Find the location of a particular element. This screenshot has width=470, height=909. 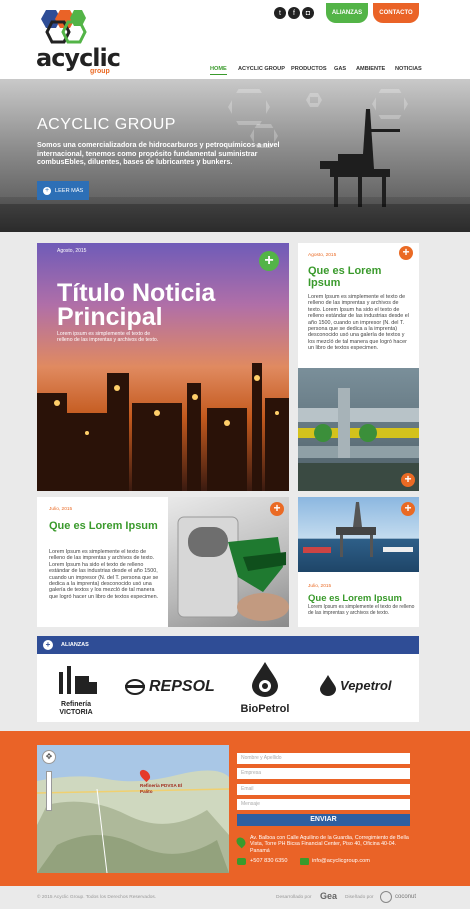

alianzas-button: ALIANZAS is located at coordinates (347, 13).